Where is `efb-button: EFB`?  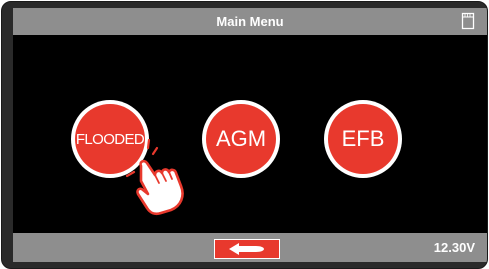 efb-button: EFB is located at coordinates (363, 139).